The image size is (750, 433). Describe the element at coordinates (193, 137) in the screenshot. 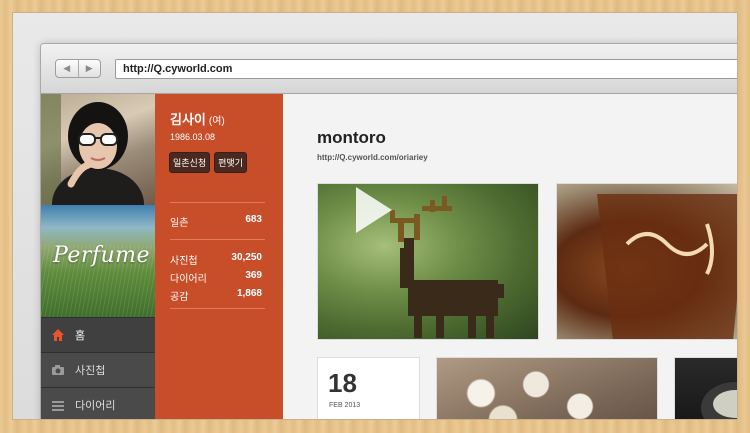

I see `profile-birthdate: 1986.03.08` at that location.